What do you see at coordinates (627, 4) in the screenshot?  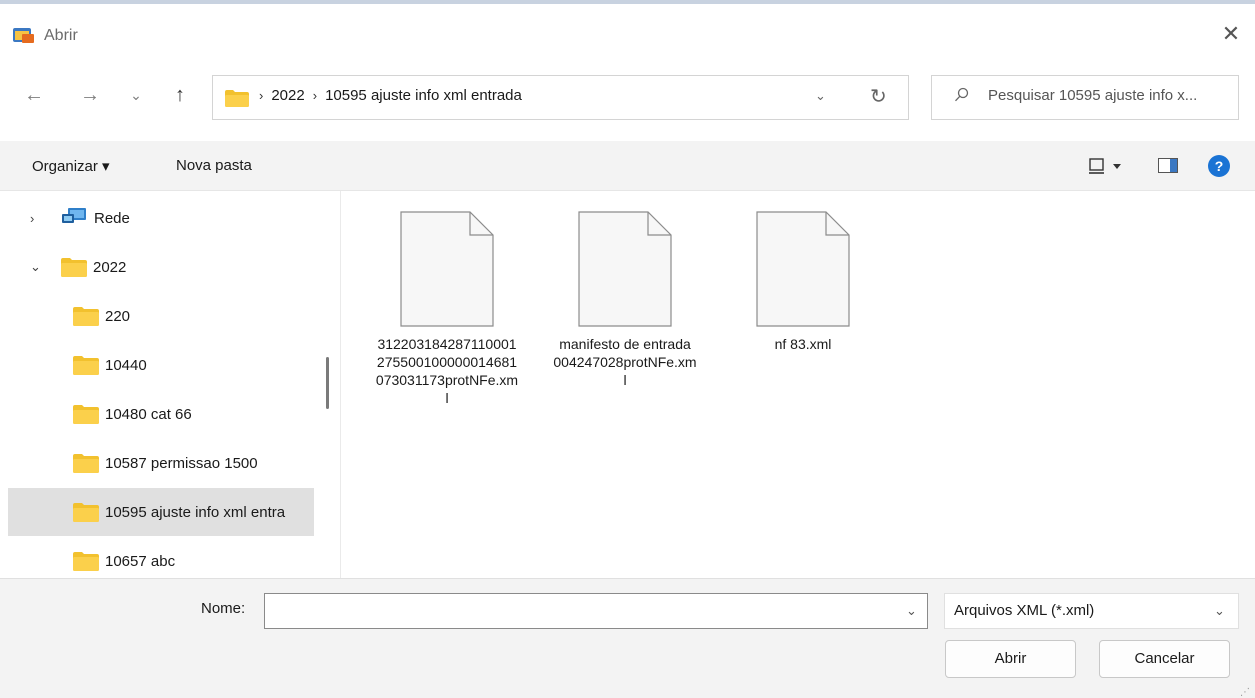 I see `window-top-border` at bounding box center [627, 4].